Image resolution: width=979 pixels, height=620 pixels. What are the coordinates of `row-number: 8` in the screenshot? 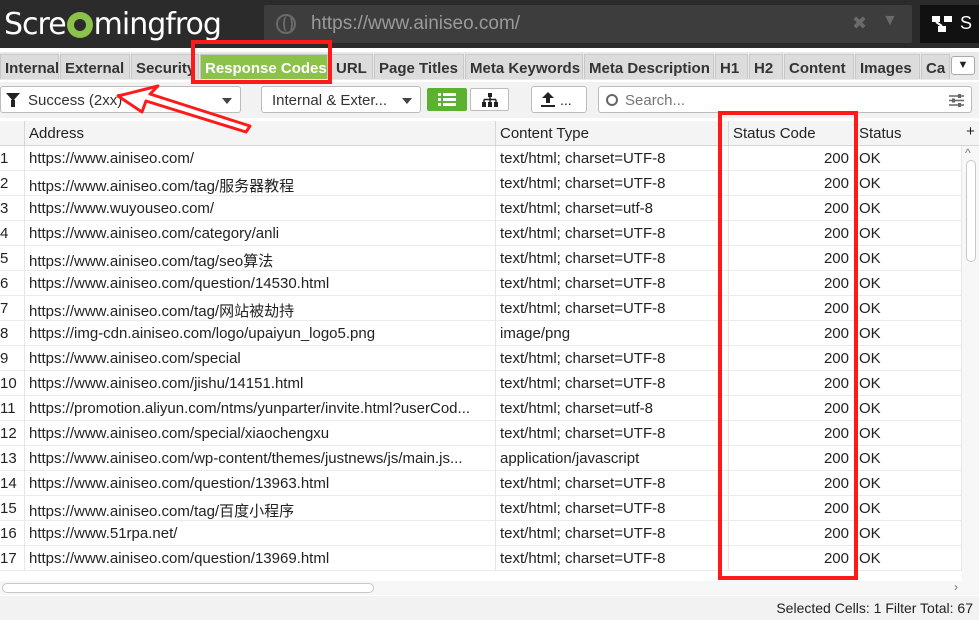 It's located at (12, 333).